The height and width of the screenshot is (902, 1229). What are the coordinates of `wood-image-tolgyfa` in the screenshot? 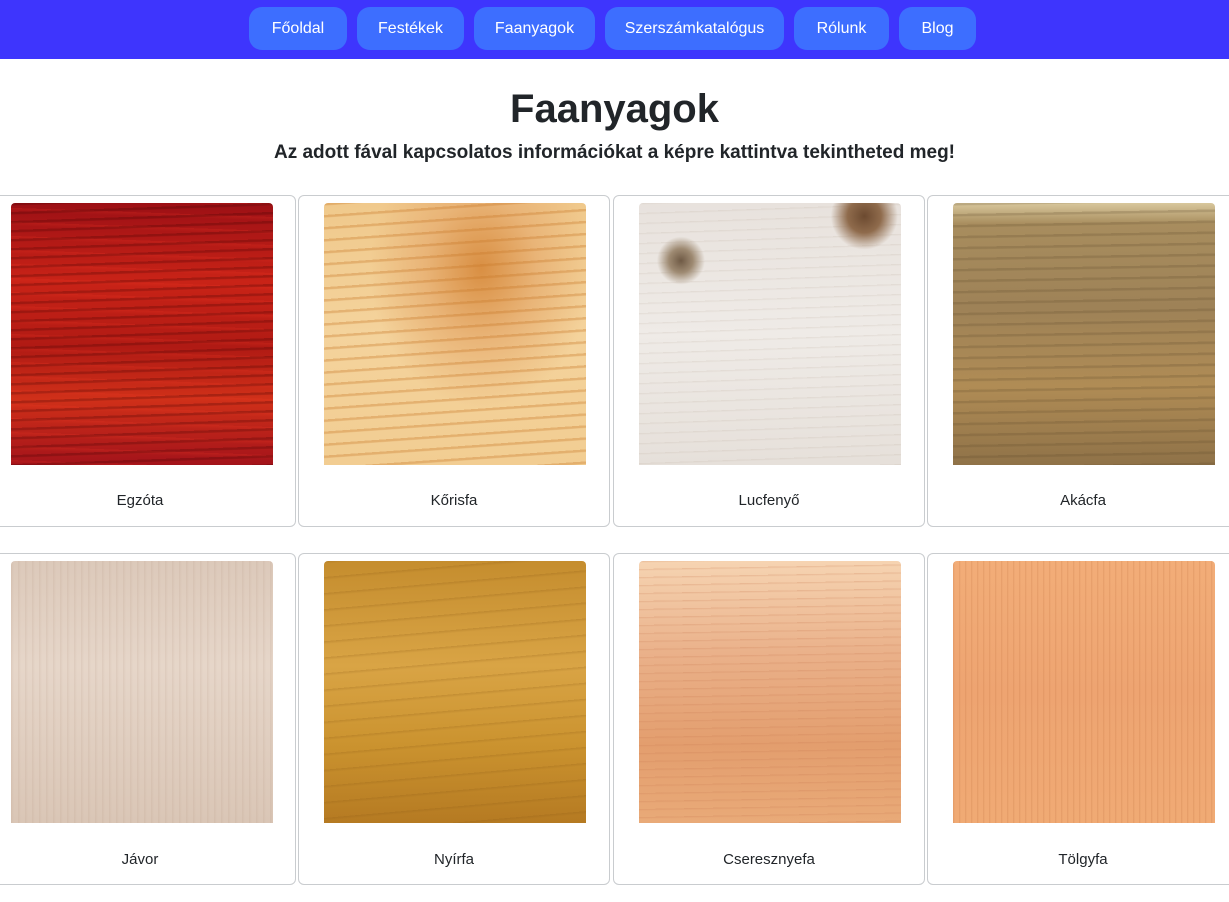 It's located at (1084, 692).